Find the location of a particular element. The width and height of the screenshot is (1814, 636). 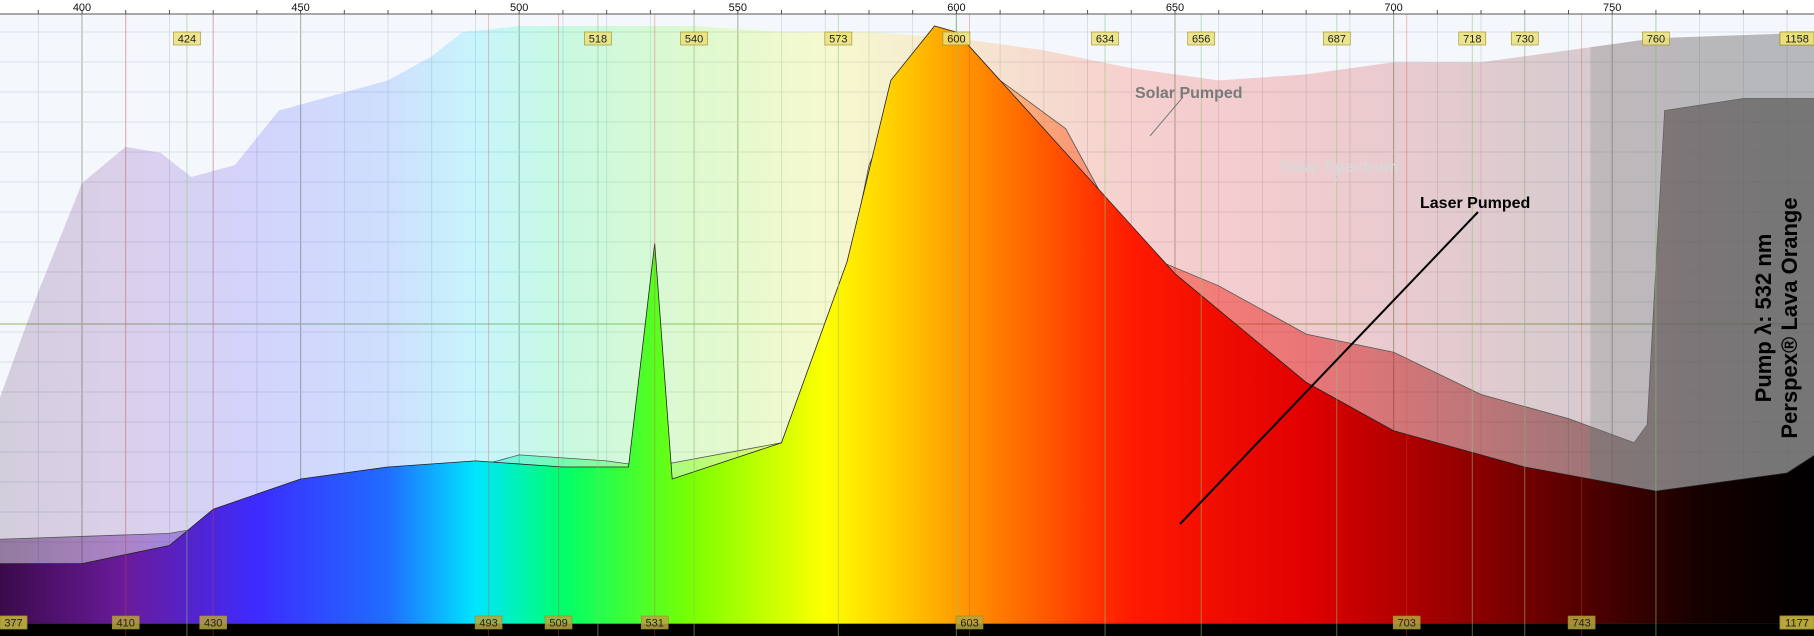

peak-label-top: 540 is located at coordinates (694, 40).